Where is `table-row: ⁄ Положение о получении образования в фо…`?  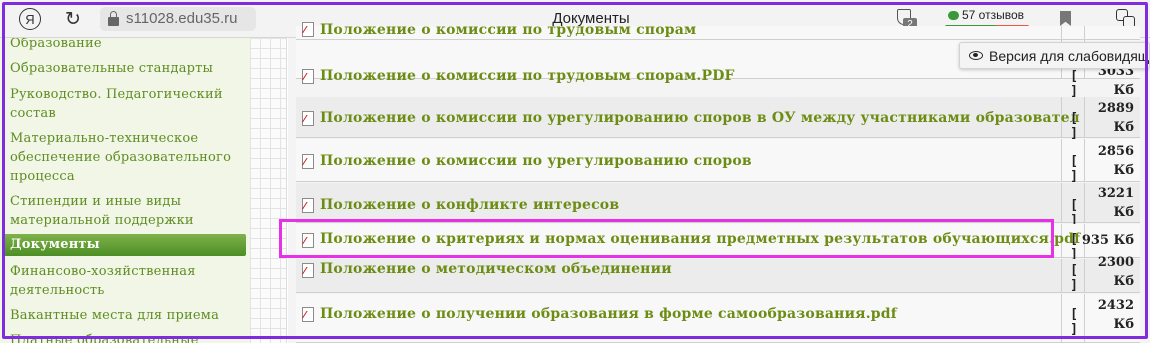 table-row: ⁄ Положение о получении образования в фо… is located at coordinates (718, 318).